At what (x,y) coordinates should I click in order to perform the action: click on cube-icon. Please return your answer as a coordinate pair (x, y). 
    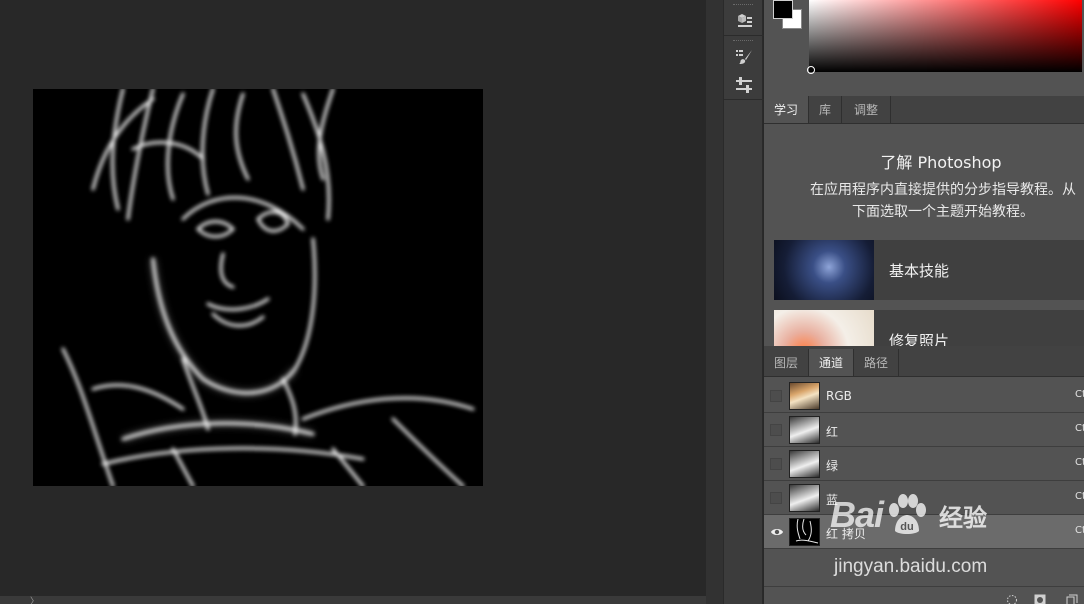
    Looking at the image, I should click on (745, 20).